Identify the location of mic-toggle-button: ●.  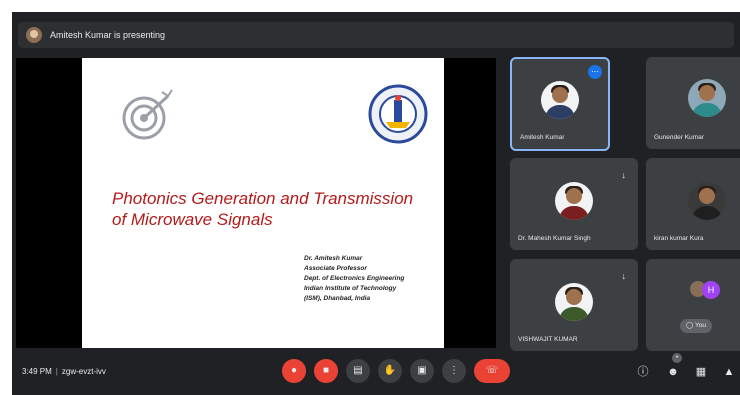
(294, 371).